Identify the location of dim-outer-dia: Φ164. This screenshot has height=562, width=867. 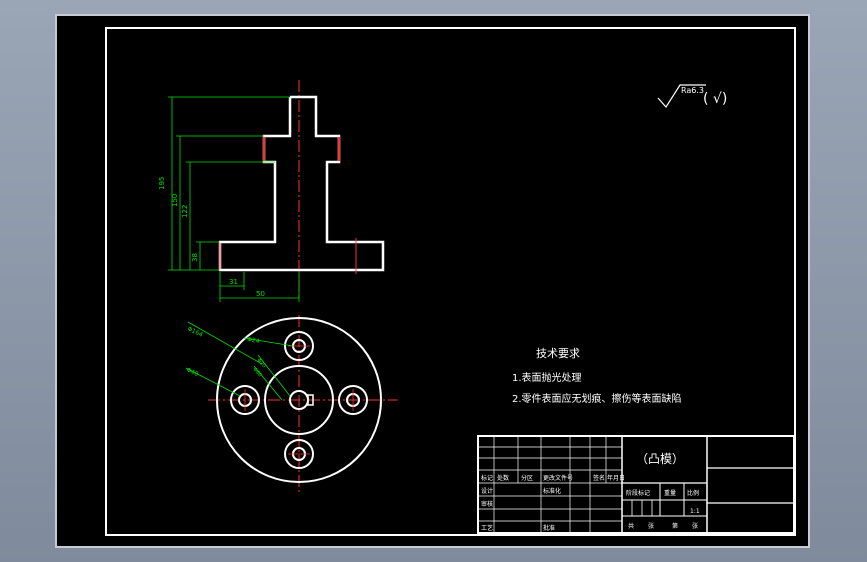
(195, 331).